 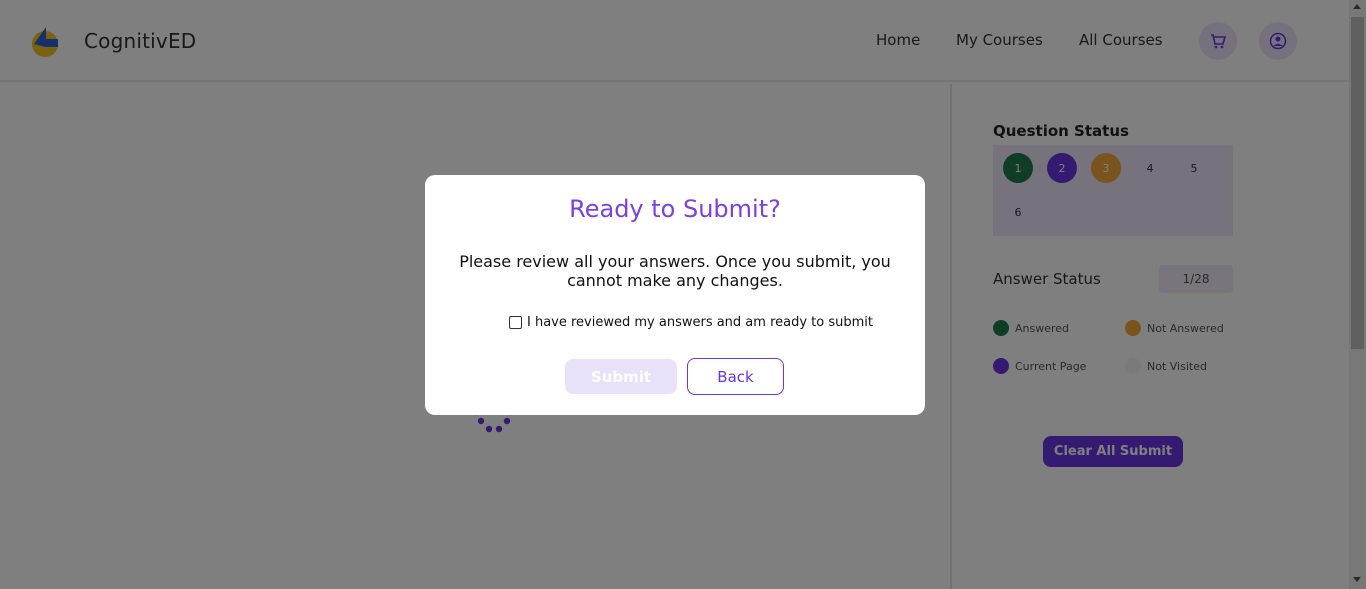 What do you see at coordinates (621, 376) in the screenshot?
I see `submit-button: Submit` at bounding box center [621, 376].